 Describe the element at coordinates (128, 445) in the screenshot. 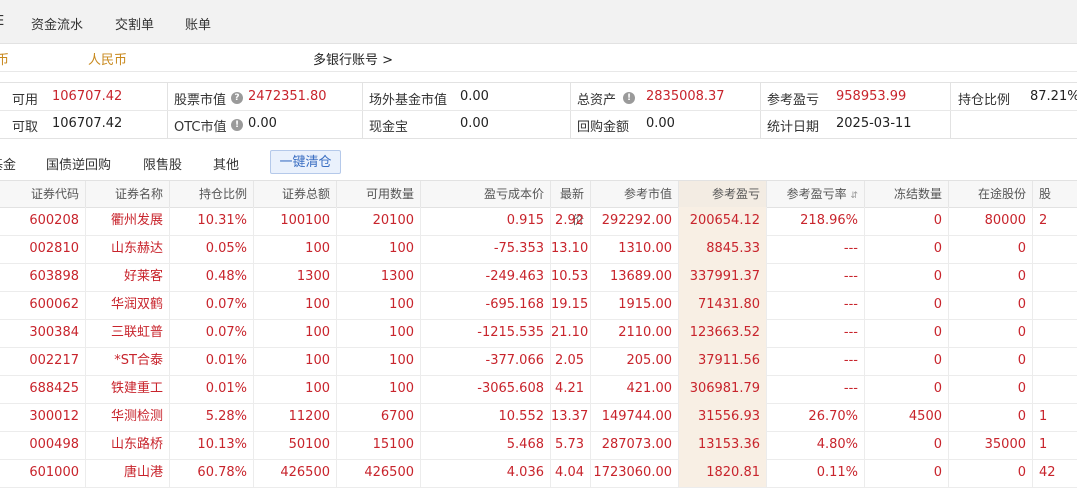

I see `cell-name: 山东路桥` at that location.